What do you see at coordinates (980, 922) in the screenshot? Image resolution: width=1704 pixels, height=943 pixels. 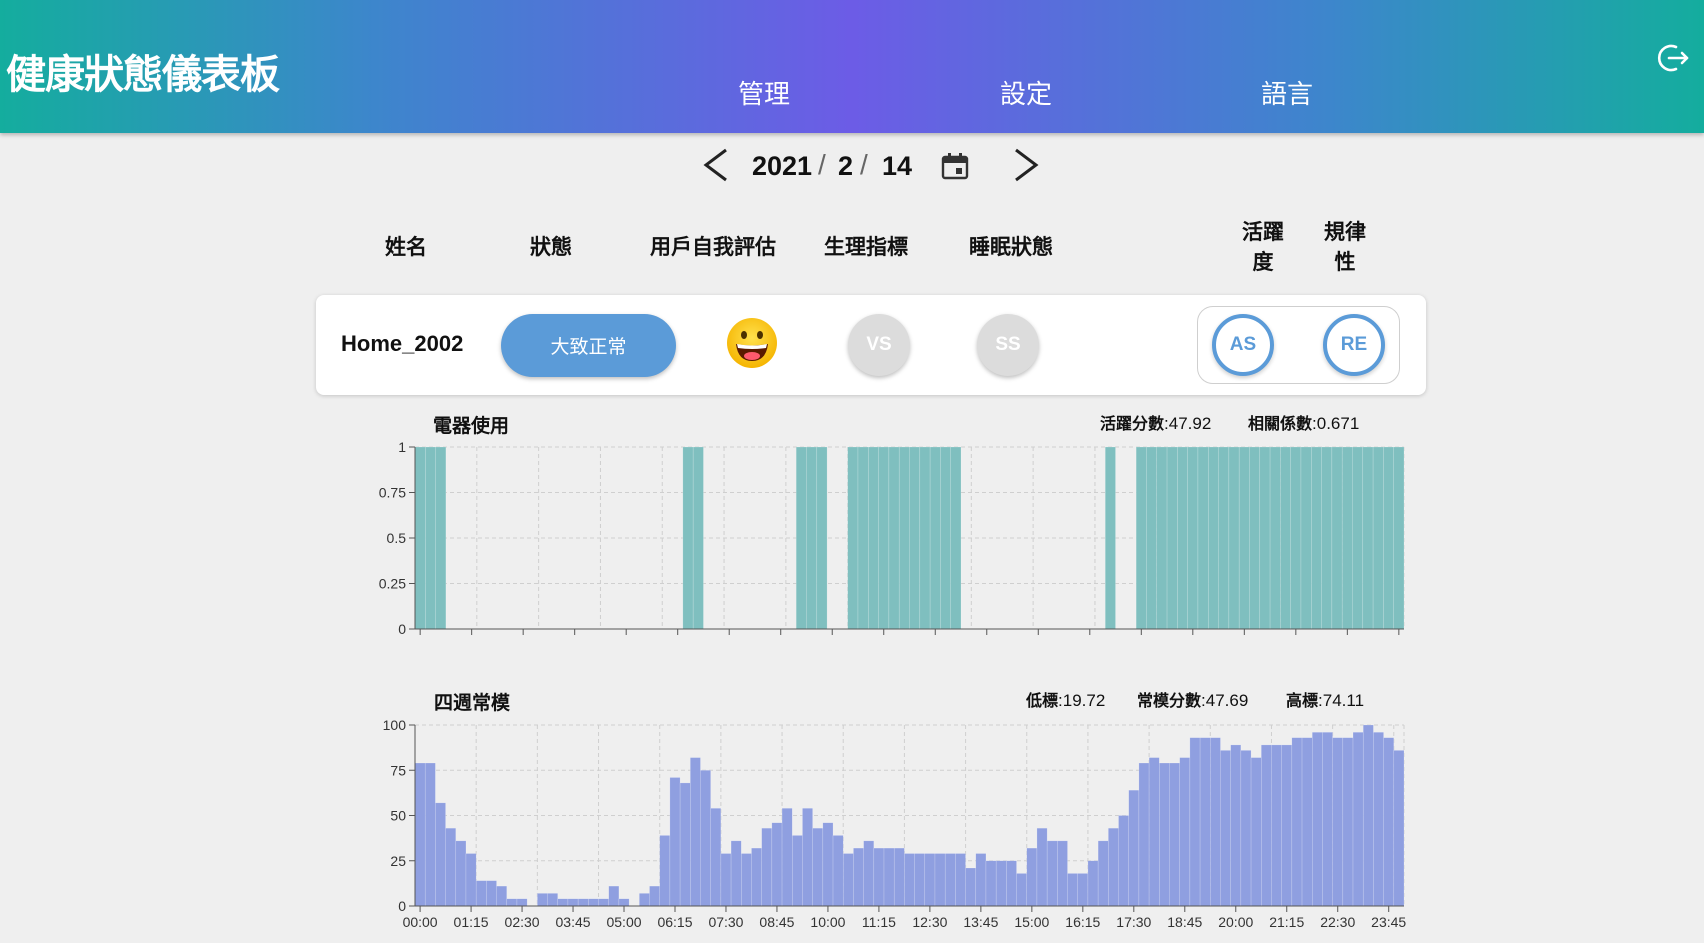 I see `x-tick-label: 13:45` at bounding box center [980, 922].